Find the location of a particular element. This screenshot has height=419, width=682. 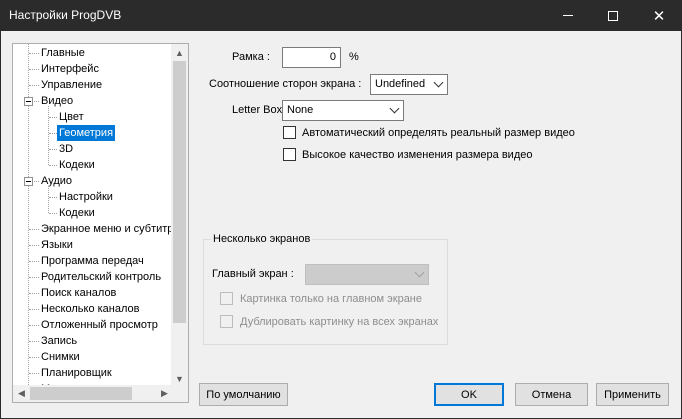

tree-item: Управление is located at coordinates (93, 85).